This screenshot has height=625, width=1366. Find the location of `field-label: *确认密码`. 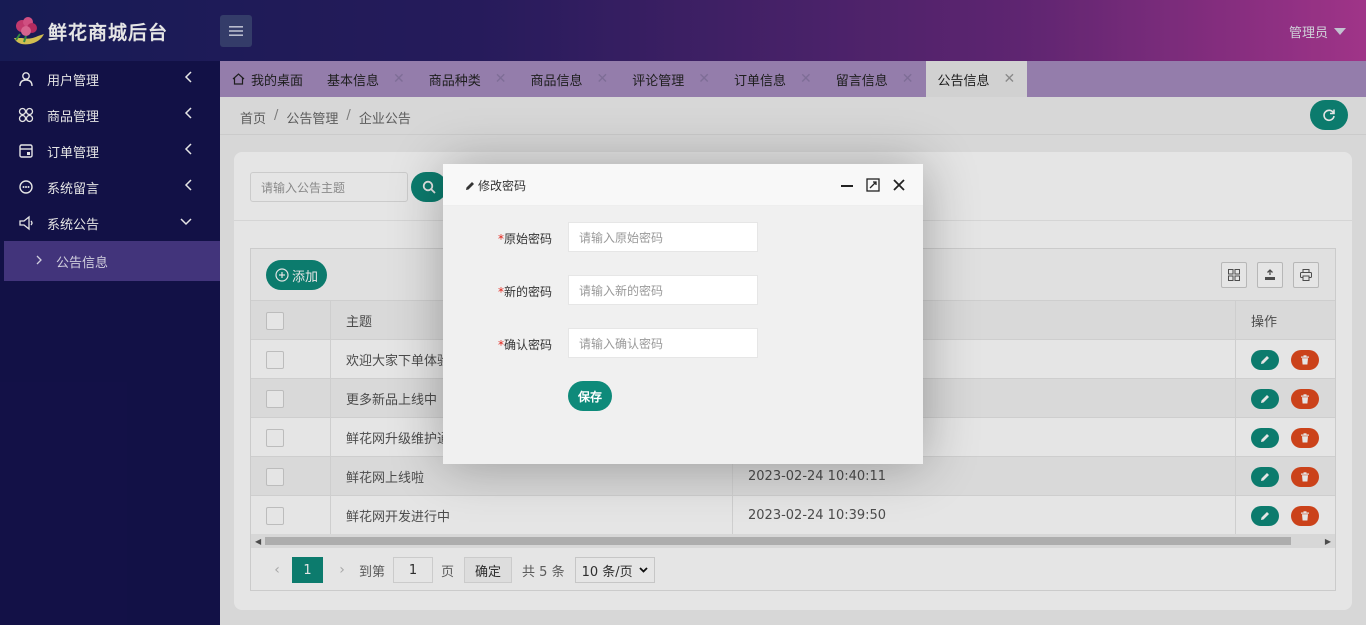

field-label: *确认密码 is located at coordinates (525, 344).